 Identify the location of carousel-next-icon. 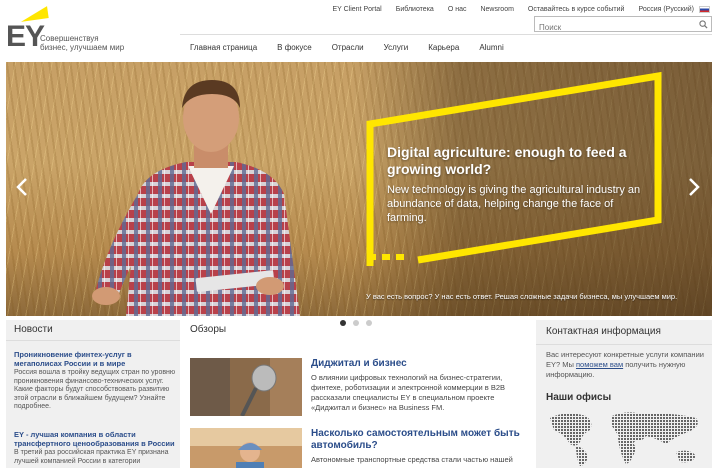
(694, 187).